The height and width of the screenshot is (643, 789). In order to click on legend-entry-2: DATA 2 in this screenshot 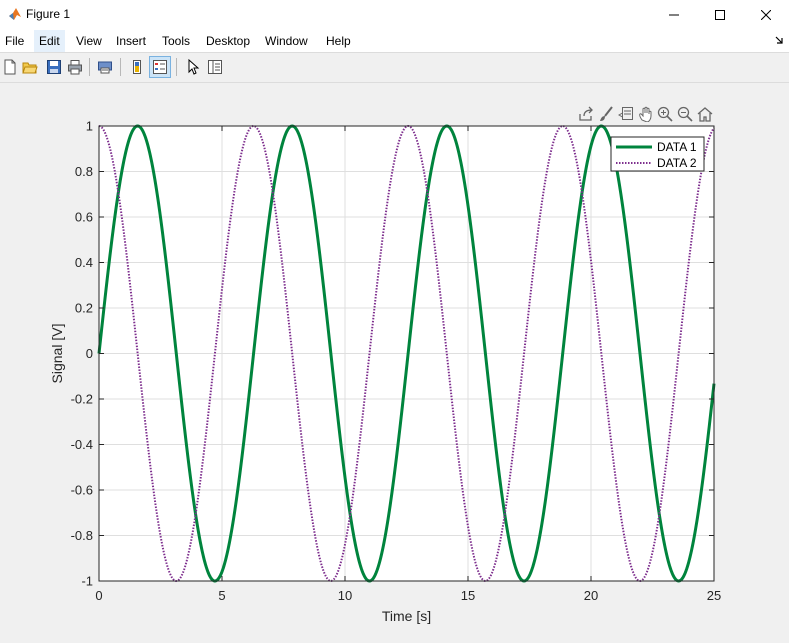, I will do `click(677, 163)`.